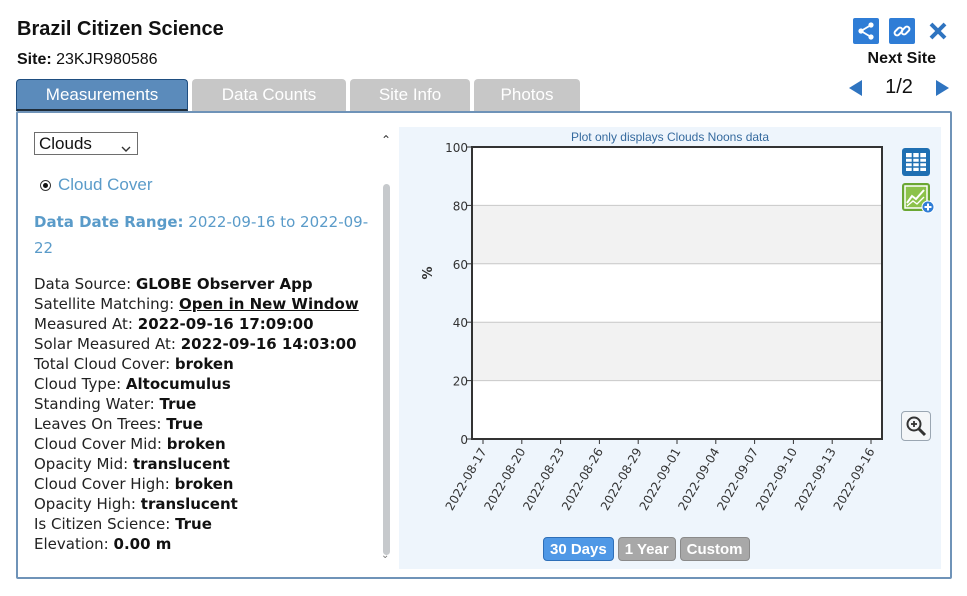 This screenshot has width=967, height=596. I want to click on detail-label: Total Cloud Cover:, so click(102, 364).